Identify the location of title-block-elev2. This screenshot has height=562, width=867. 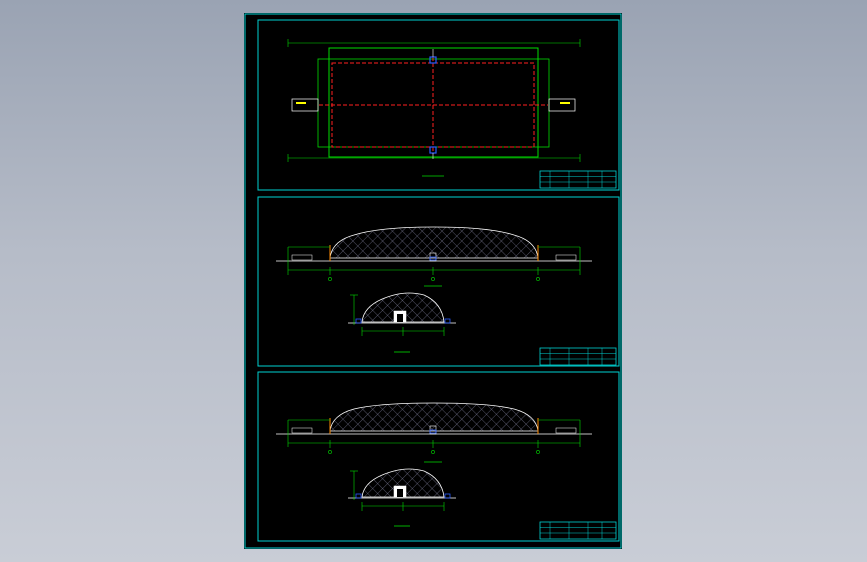
(578, 530).